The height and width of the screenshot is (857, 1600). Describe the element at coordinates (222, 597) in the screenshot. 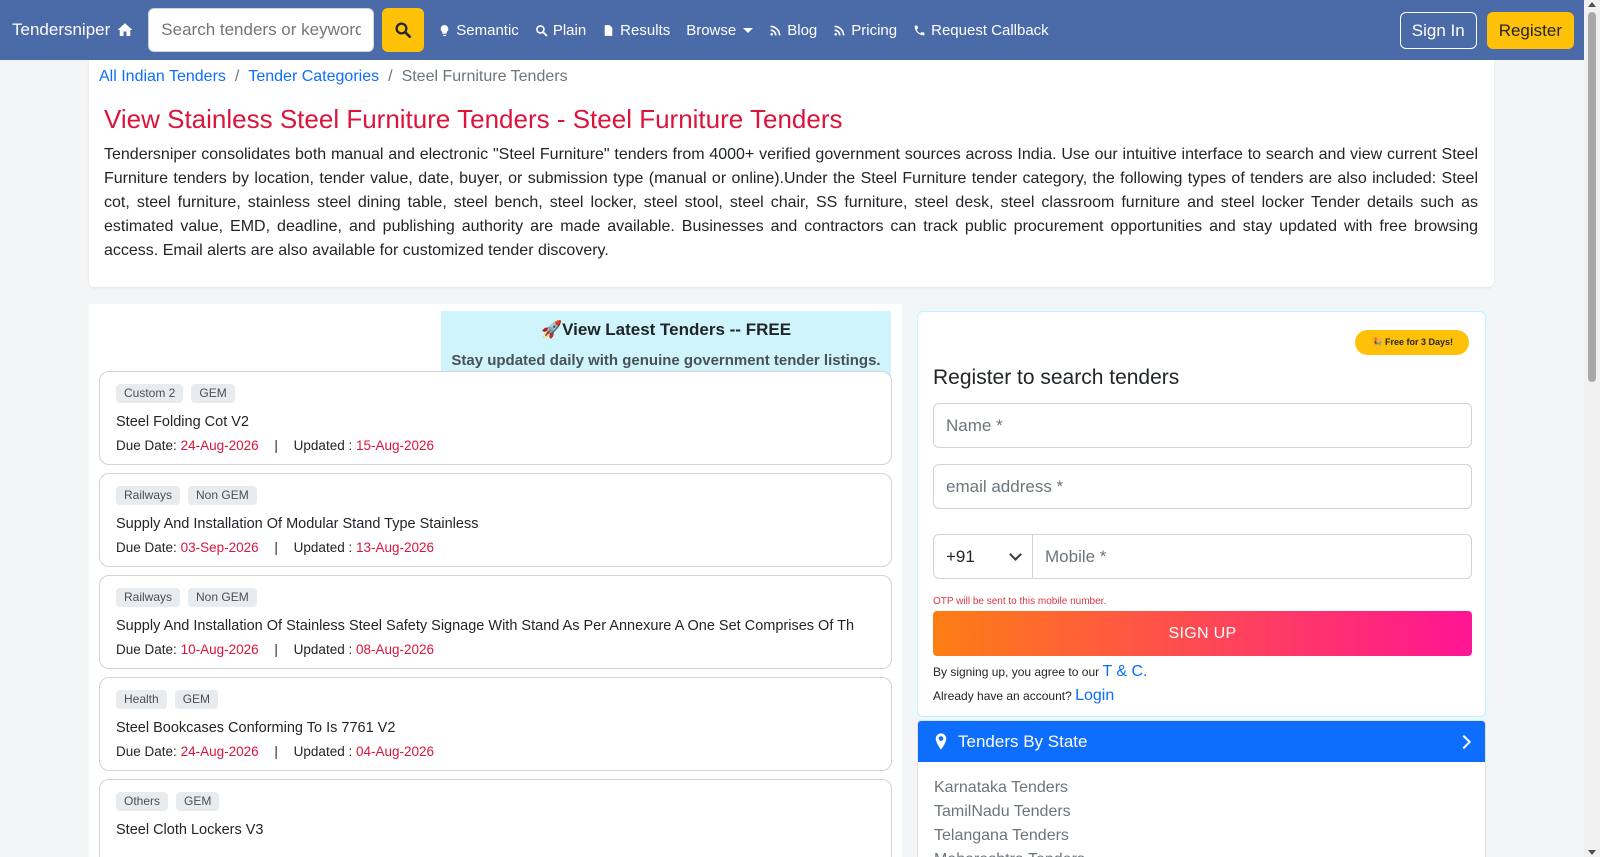

I see `tender-tag: Non GEM` at that location.